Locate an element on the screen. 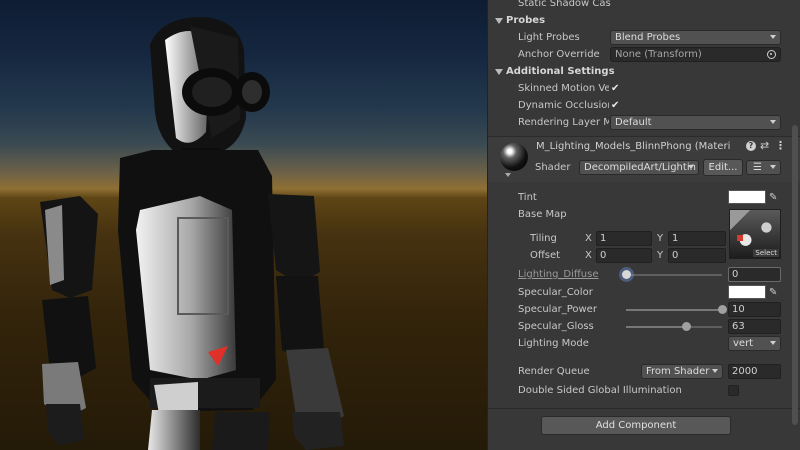 This screenshot has height=450, width=800. tiling-label: Tiling is located at coordinates (543, 238).